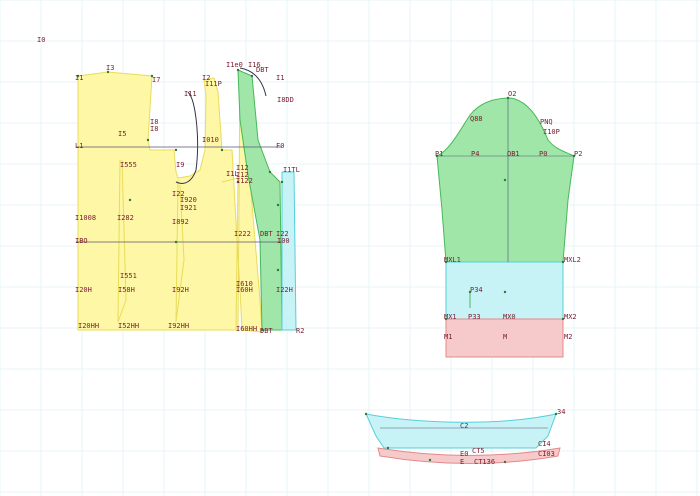  Describe the element at coordinates (464, 454) in the screenshot. I see `label-collar-e0: E0` at that location.